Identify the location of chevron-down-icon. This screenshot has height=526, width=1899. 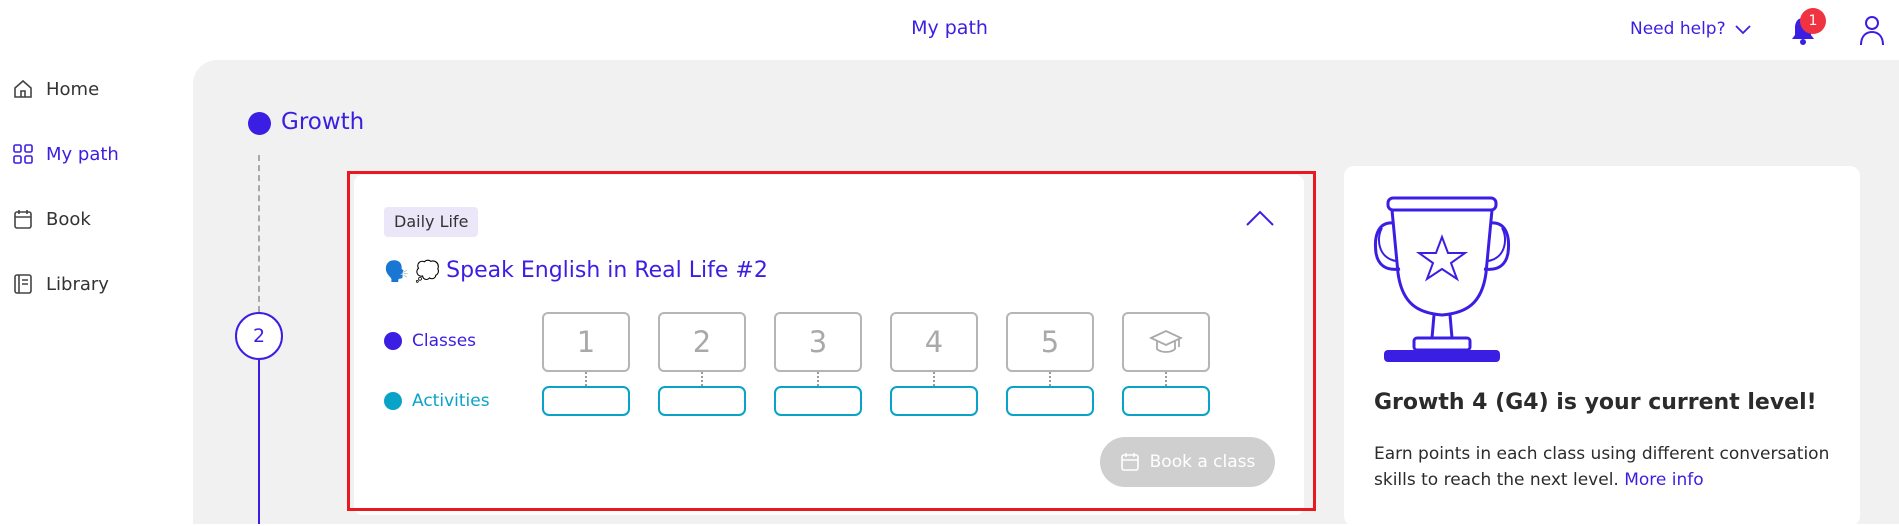
(1742, 30).